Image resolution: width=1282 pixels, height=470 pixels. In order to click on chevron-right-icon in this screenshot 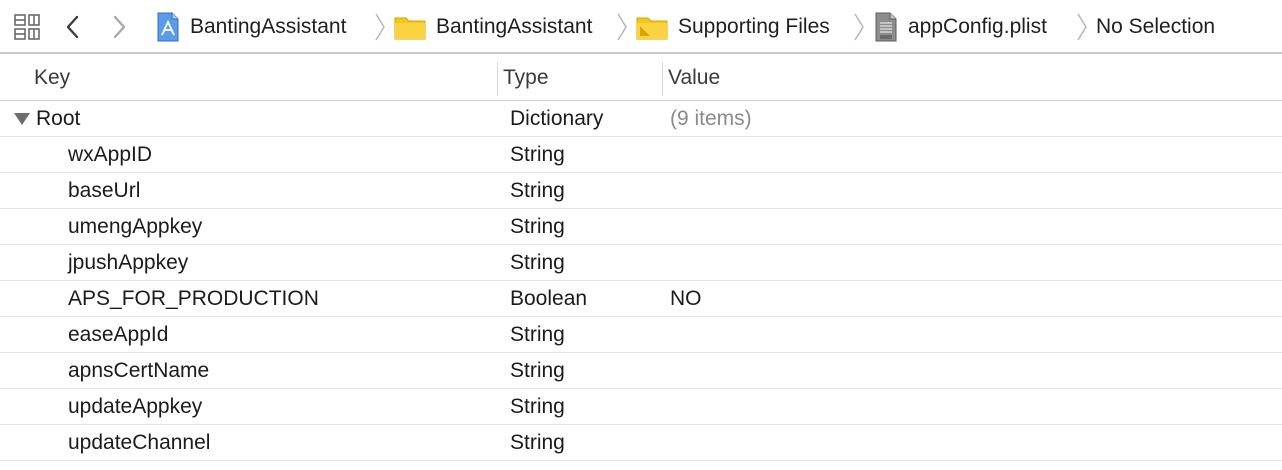, I will do `click(119, 27)`.